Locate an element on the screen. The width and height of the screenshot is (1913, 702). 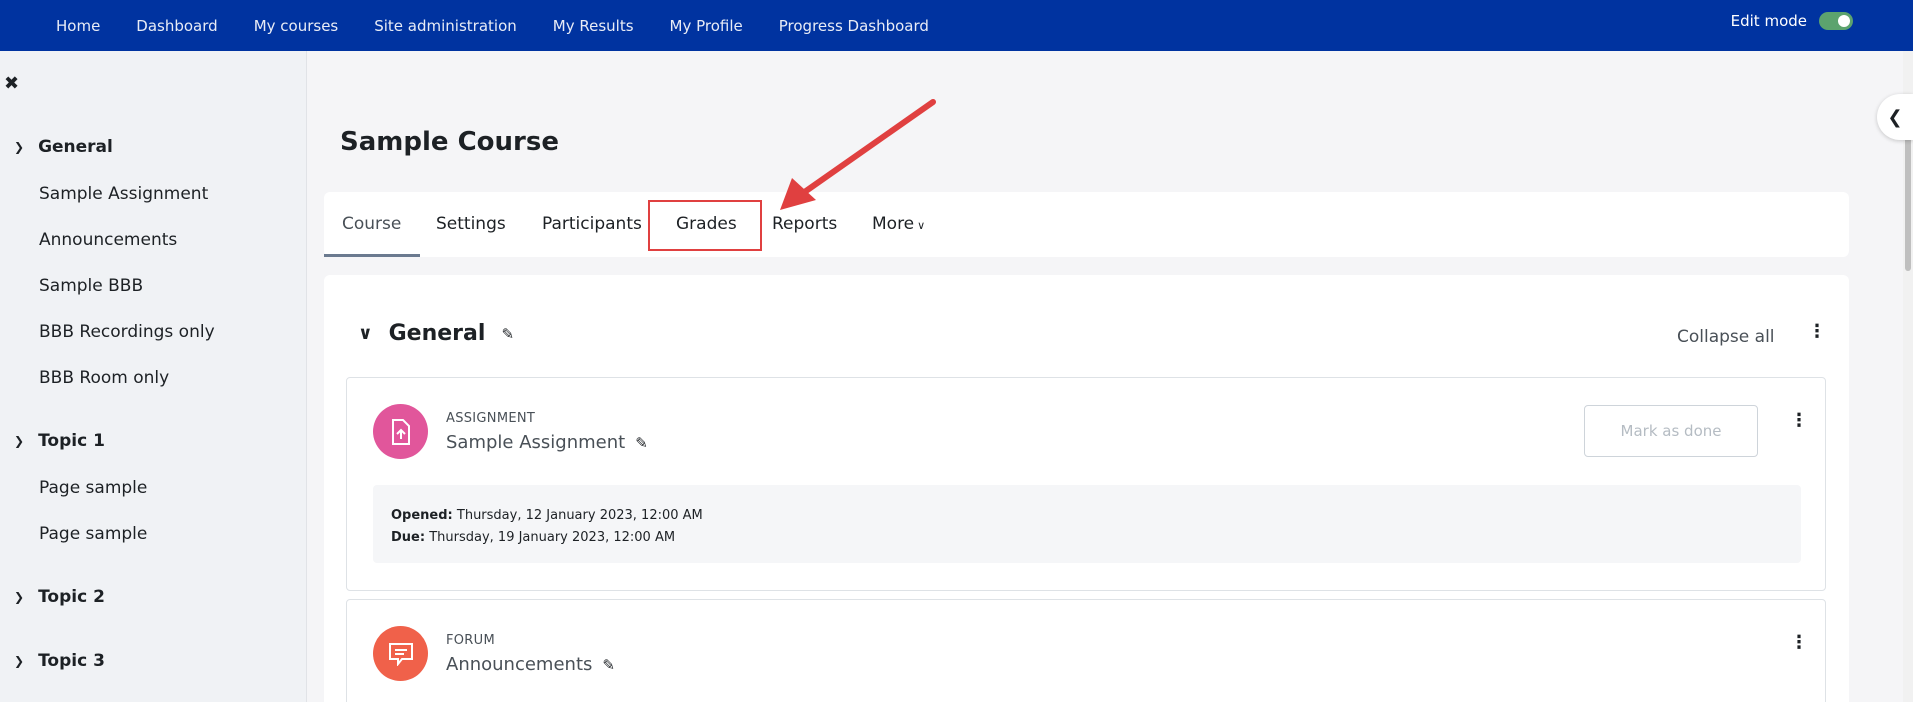
edit-mode-label: Edit mode is located at coordinates (1768, 21).